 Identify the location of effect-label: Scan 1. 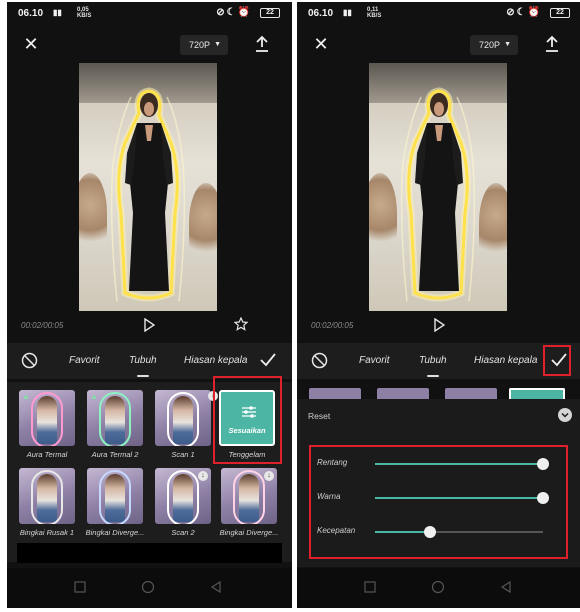
(183, 454).